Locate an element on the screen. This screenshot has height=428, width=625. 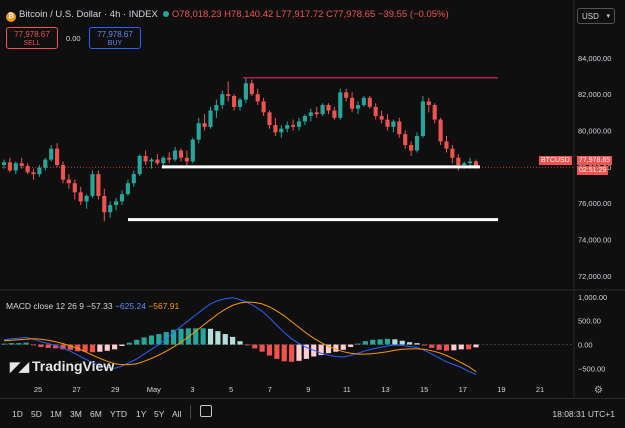
price-axis-tick: 80,000.00 is located at coordinates (594, 131).